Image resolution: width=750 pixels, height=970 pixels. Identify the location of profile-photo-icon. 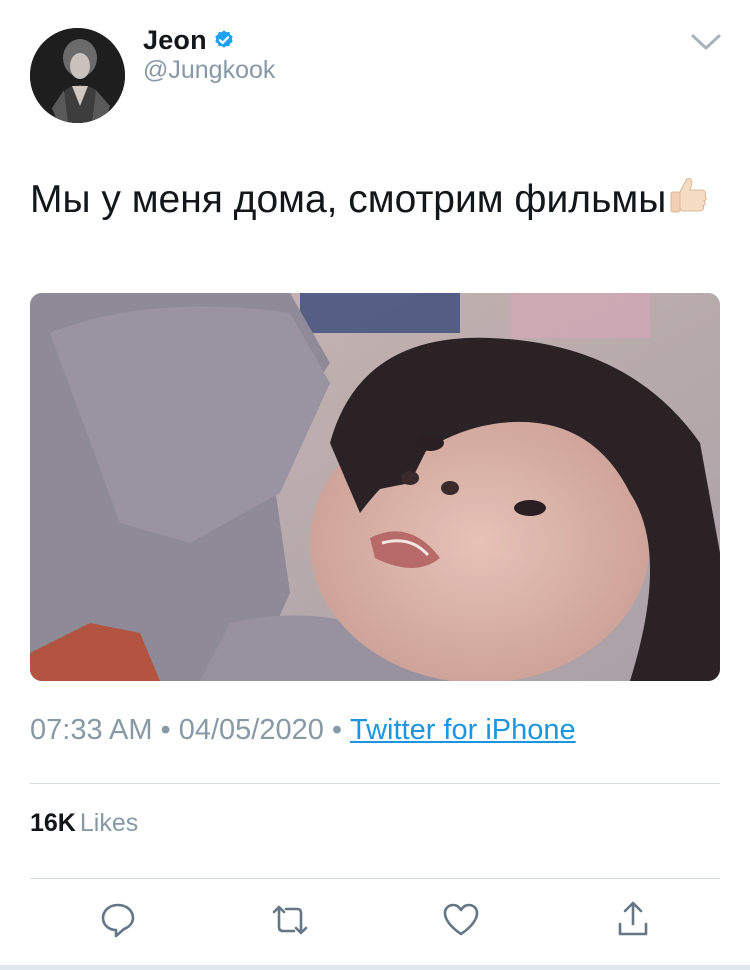
(77, 75).